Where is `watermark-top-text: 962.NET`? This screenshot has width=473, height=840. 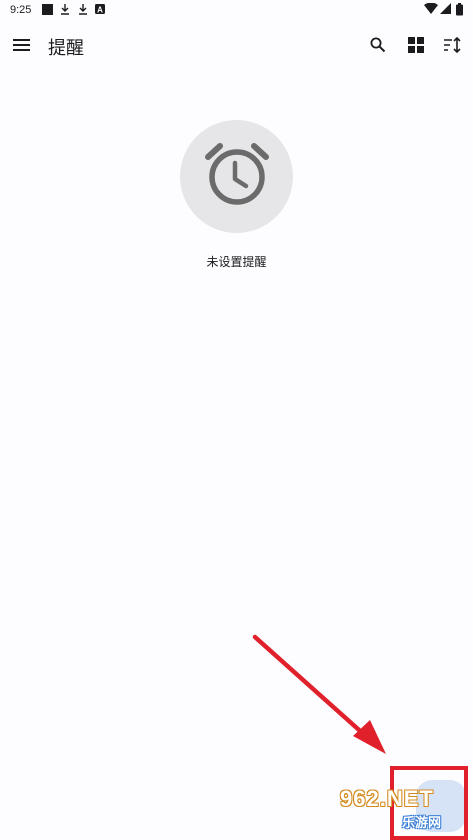 watermark-top-text: 962.NET is located at coordinates (387, 798).